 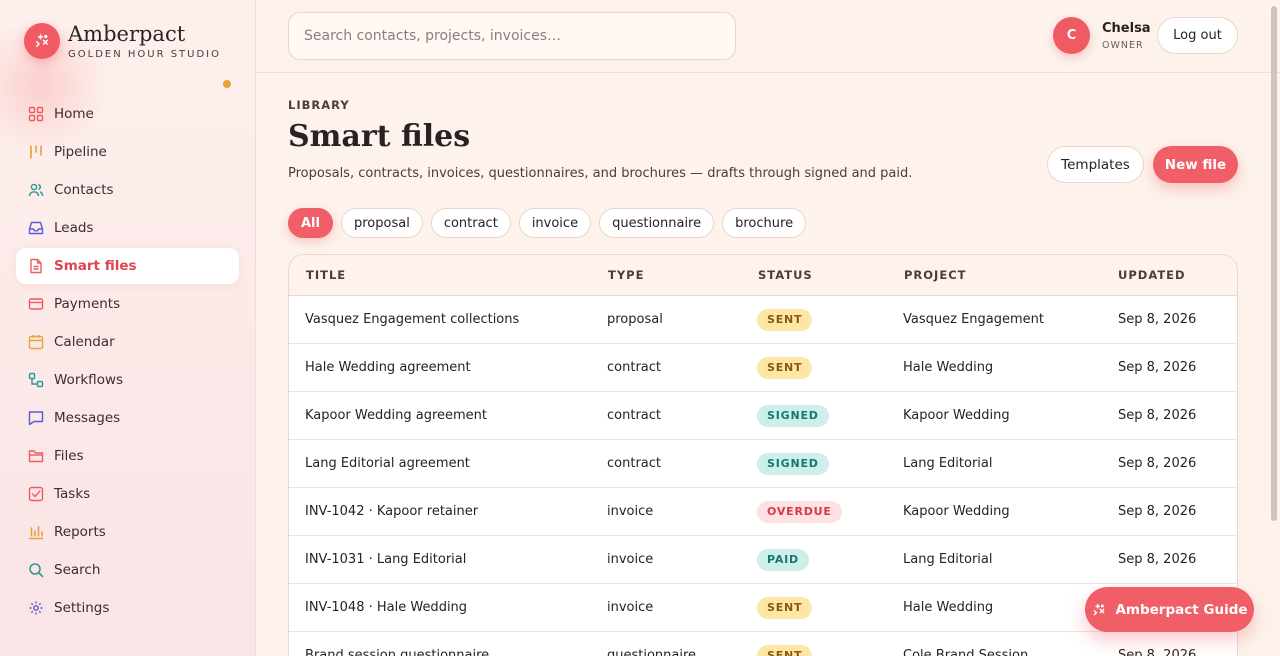 I want to click on sidebar-item-label: Leads, so click(x=74, y=228).